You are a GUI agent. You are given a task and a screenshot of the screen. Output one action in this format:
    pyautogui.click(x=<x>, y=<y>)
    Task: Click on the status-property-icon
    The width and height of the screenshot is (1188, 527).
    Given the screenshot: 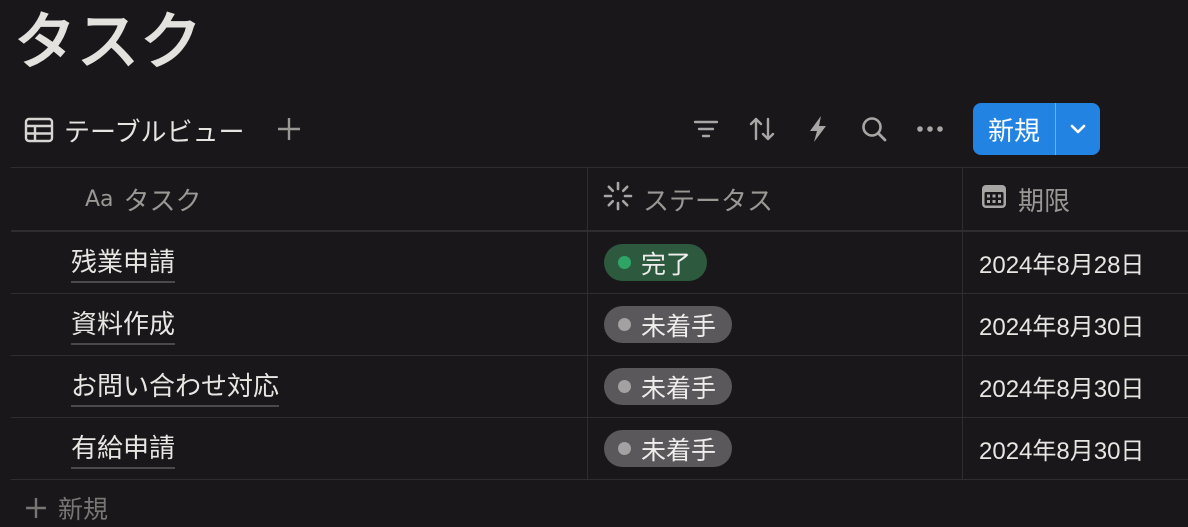 What is the action you would take?
    pyautogui.click(x=618, y=199)
    